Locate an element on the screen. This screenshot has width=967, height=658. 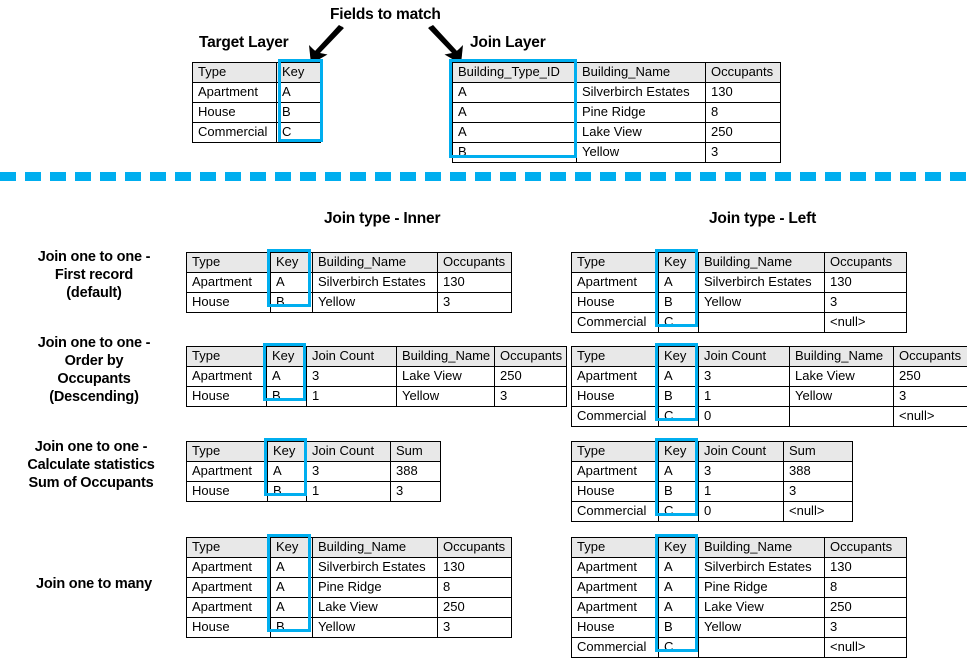
table-row: HouseB13 is located at coordinates (314, 492).